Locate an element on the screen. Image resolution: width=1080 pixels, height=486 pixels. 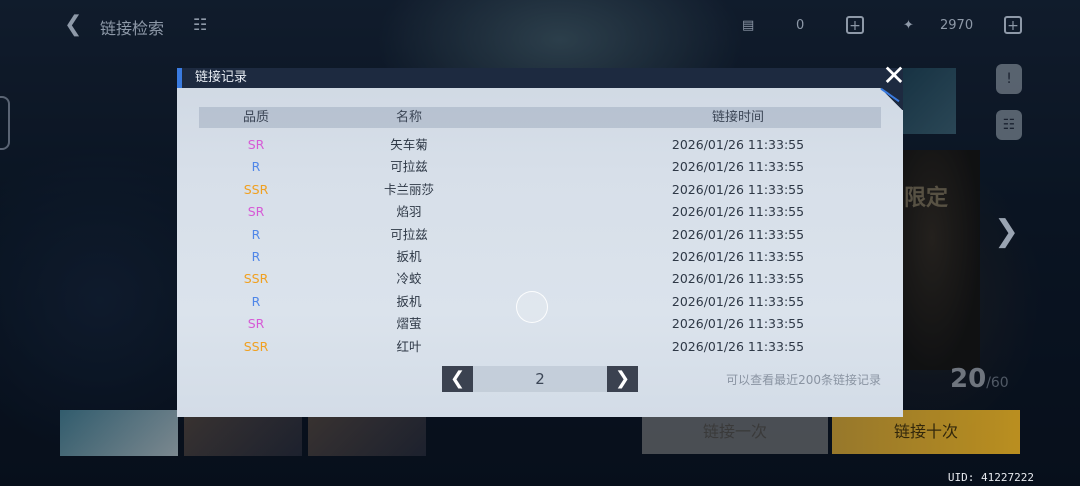
header-quality: 品质 is located at coordinates (255, 117).